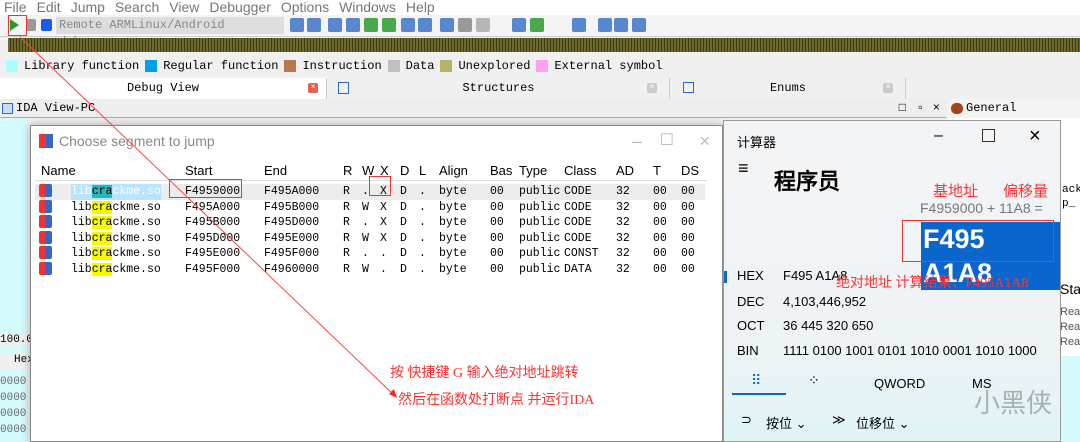 This screenshot has height=442, width=1080. Describe the element at coordinates (533, 170) in the screenshot. I see `column-header: Type` at that location.